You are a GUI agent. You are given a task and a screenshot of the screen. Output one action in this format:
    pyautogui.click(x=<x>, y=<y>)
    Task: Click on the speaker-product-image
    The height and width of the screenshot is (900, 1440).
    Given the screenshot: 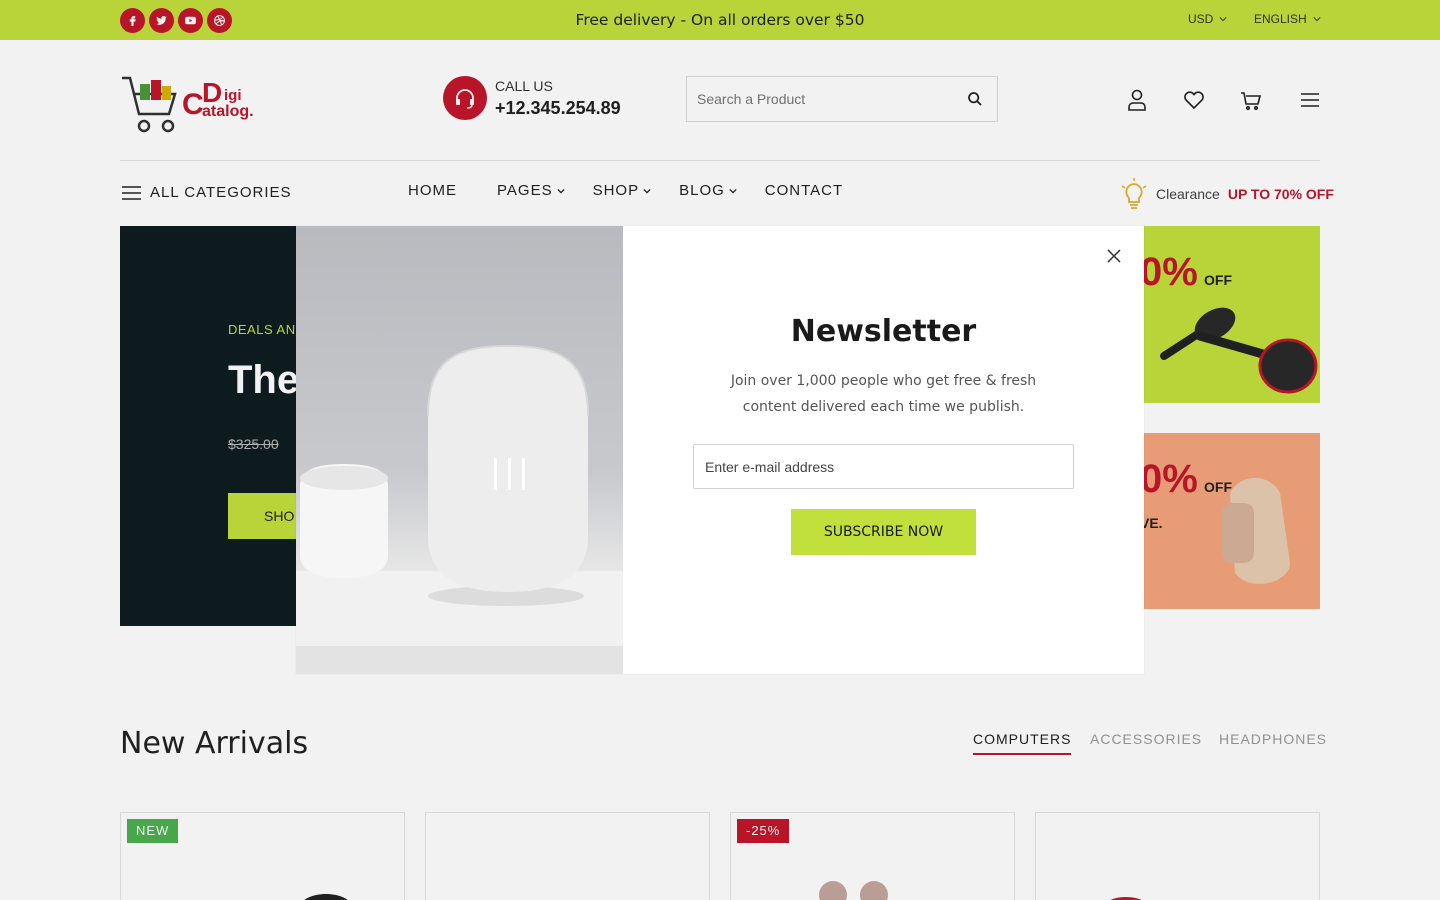 What is the action you would take?
    pyautogui.click(x=459, y=450)
    